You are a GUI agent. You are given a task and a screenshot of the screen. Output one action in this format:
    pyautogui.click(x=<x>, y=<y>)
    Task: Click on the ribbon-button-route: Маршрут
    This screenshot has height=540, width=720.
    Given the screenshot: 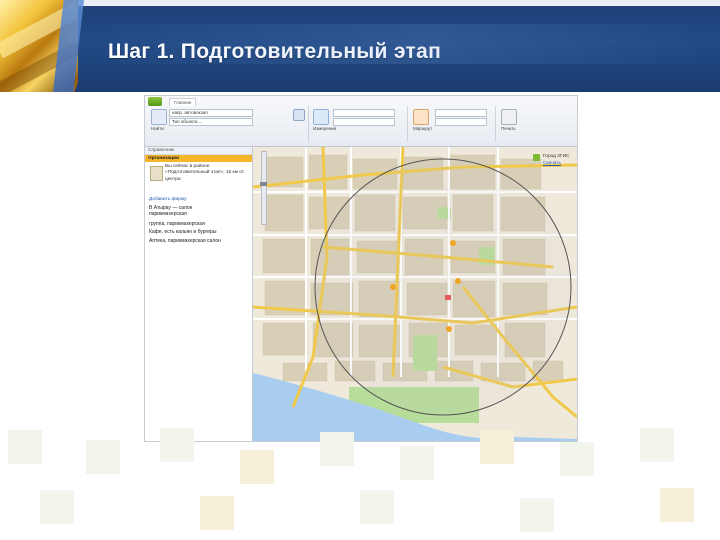 What is the action you would take?
    pyautogui.click(x=422, y=128)
    